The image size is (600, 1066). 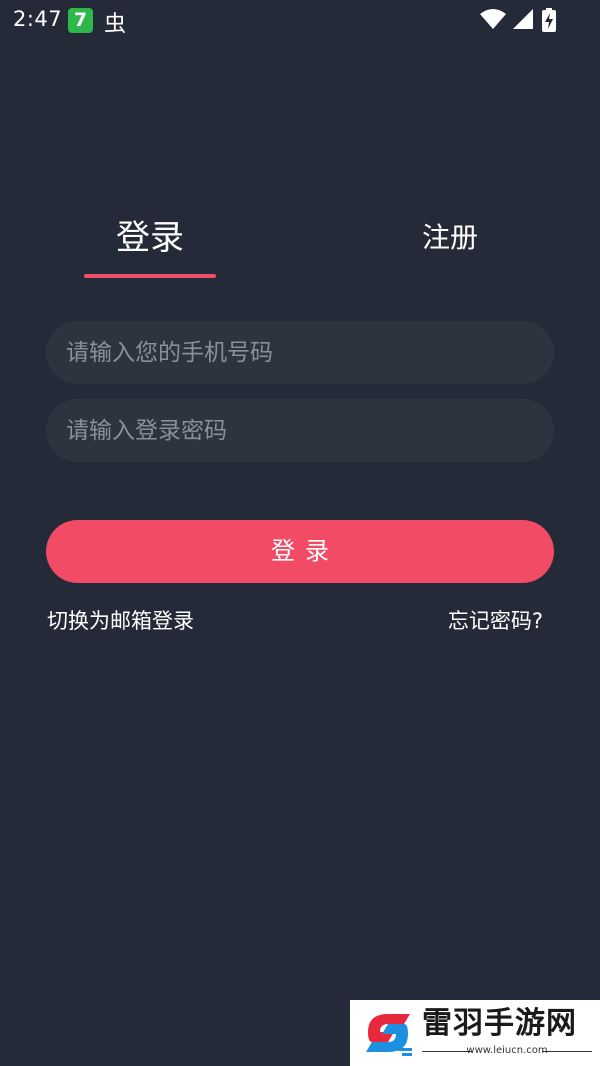 I want to click on battery-charging-icon, so click(x=549, y=20).